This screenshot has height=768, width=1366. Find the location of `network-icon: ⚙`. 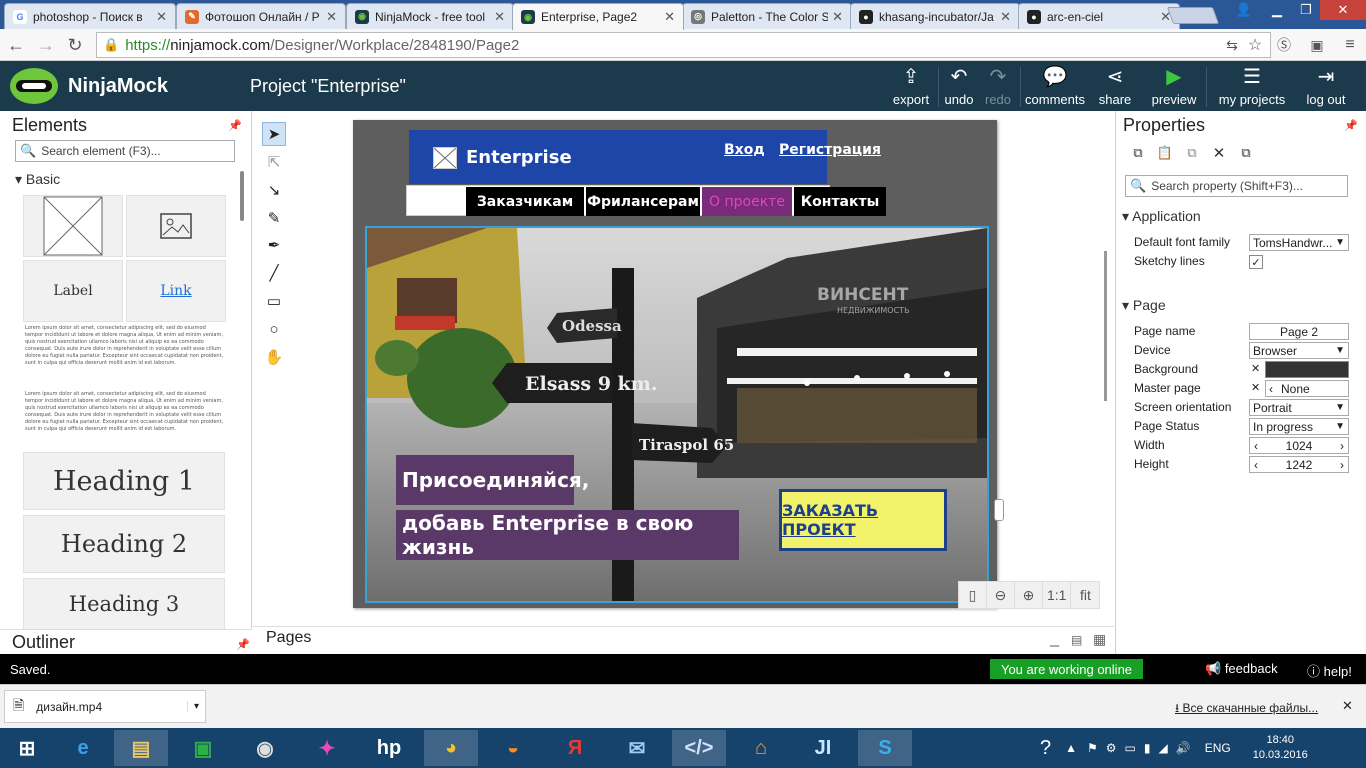

network-icon: ⚙ is located at coordinates (1111, 748).